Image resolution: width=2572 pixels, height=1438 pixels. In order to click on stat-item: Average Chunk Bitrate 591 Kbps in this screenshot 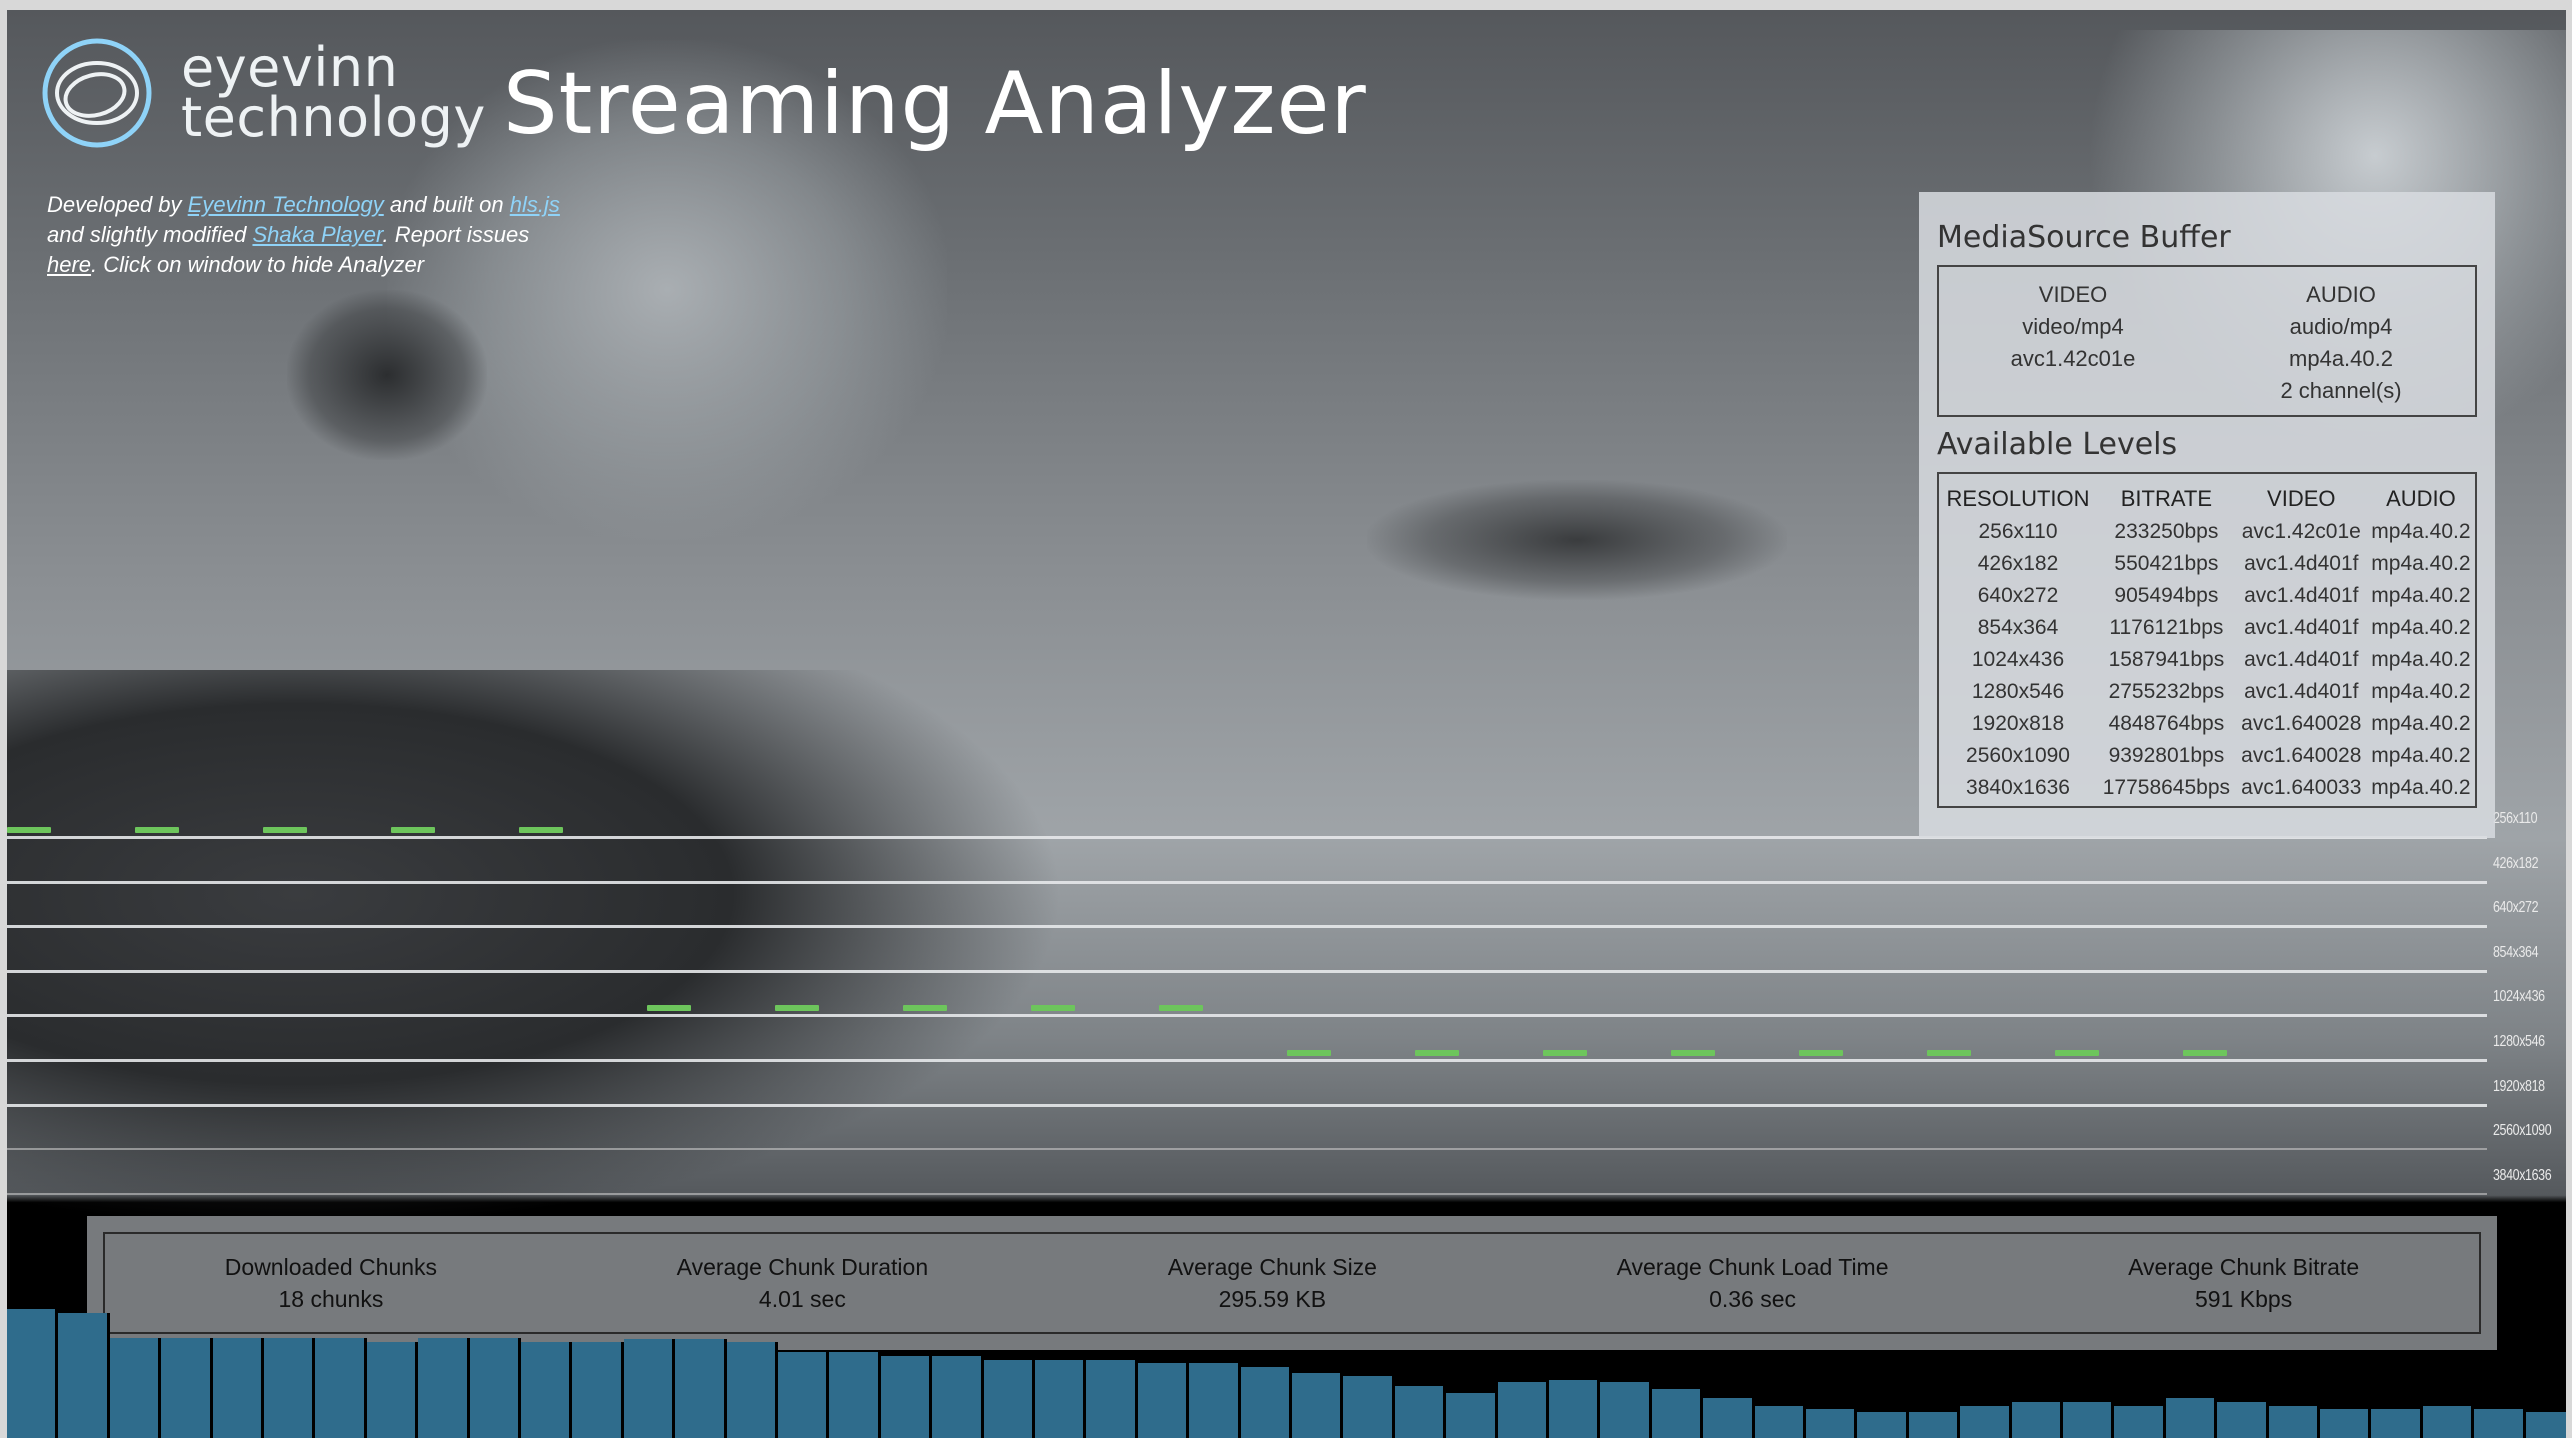, I will do `click(2243, 1283)`.